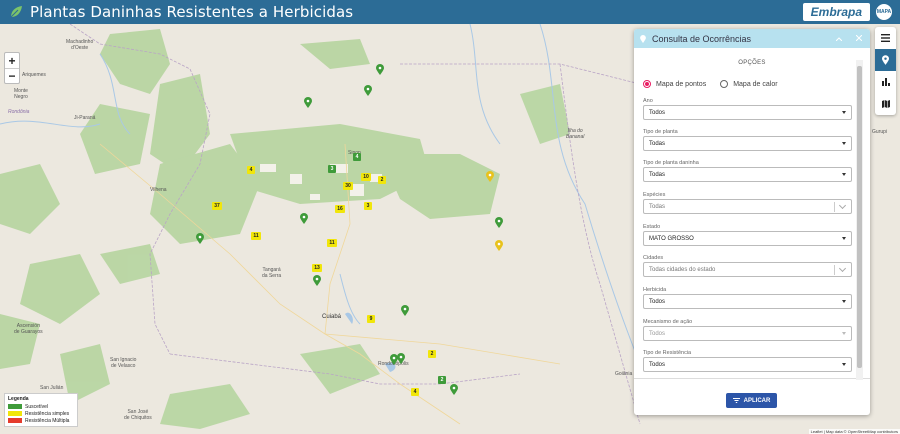  What do you see at coordinates (332, 317) in the screenshot?
I see `place-label: Cuiabá` at bounding box center [332, 317].